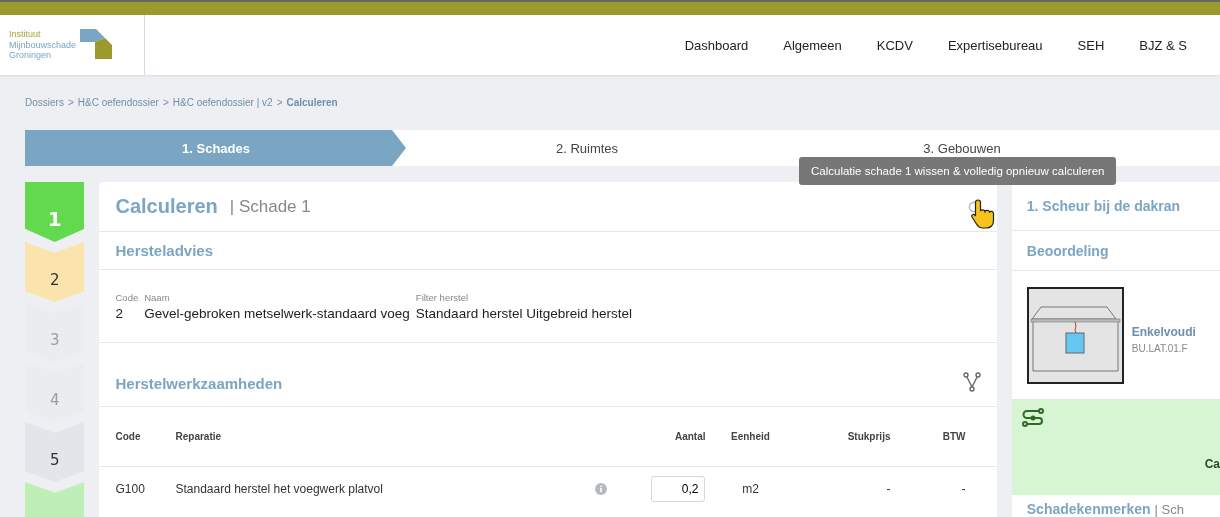 The image size is (1220, 517). I want to click on column-header: BTW, so click(953, 436).